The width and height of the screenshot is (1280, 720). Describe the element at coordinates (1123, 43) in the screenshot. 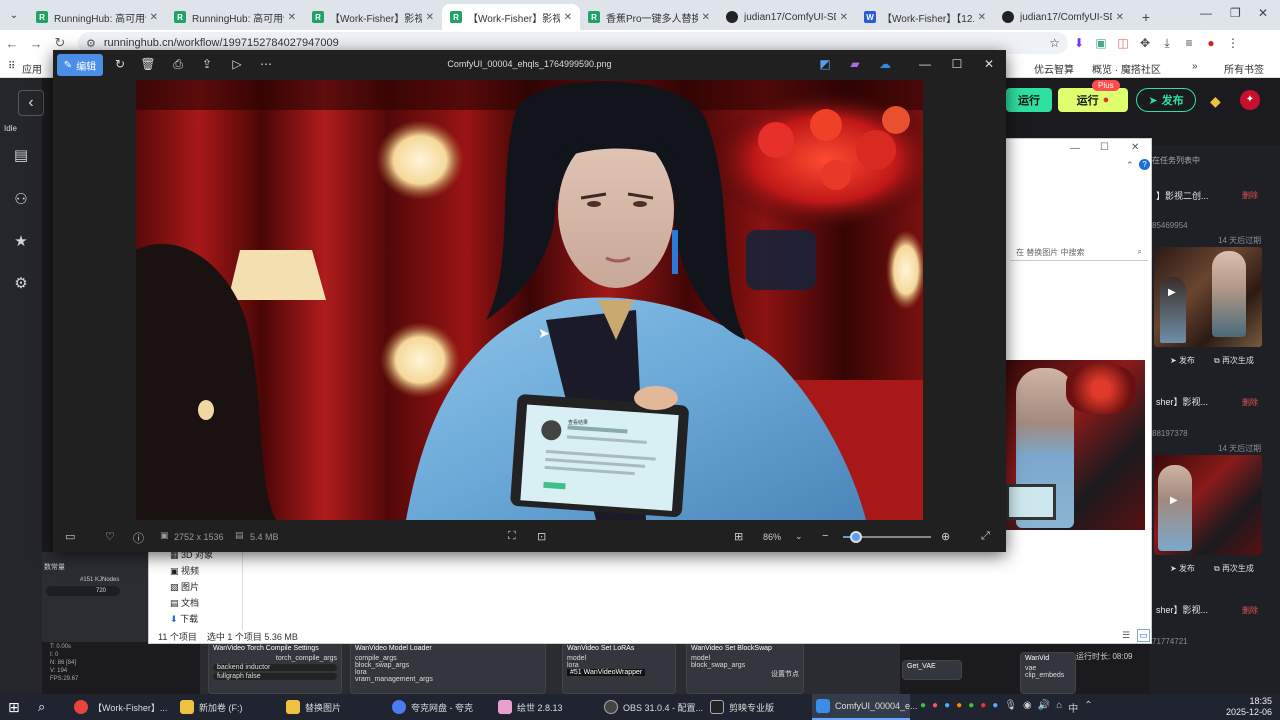

I see `extension-icon: ◫` at that location.